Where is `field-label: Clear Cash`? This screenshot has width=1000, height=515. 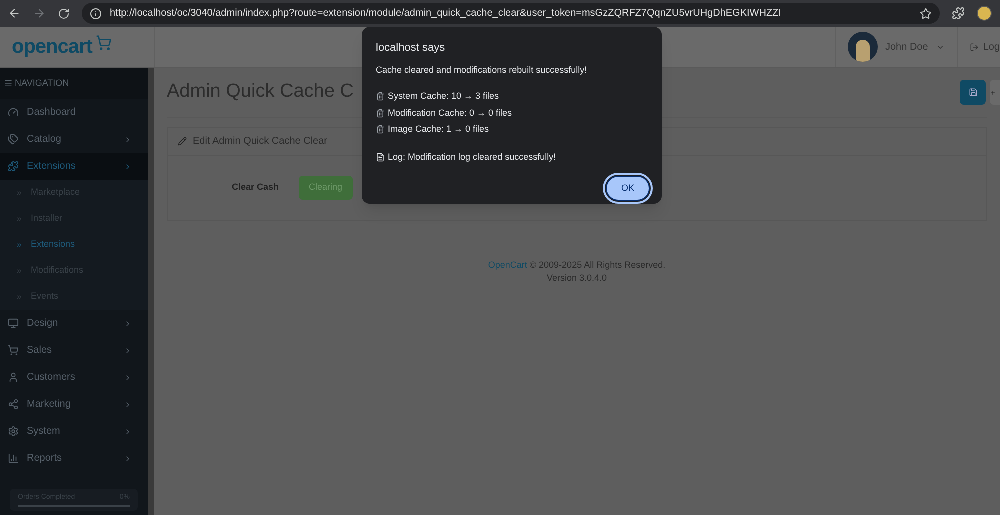 field-label: Clear Cash is located at coordinates (255, 187).